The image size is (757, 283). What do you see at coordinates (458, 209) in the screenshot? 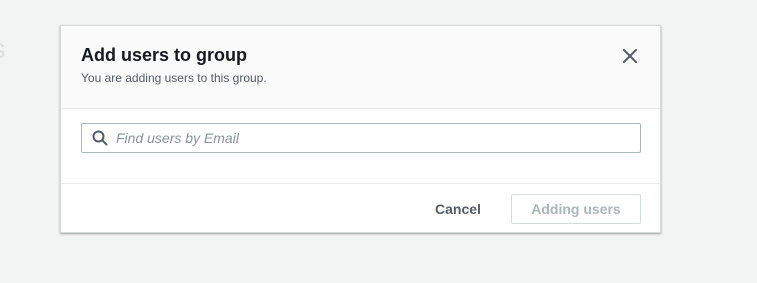
I see `cancel-button: Cancel` at bounding box center [458, 209].